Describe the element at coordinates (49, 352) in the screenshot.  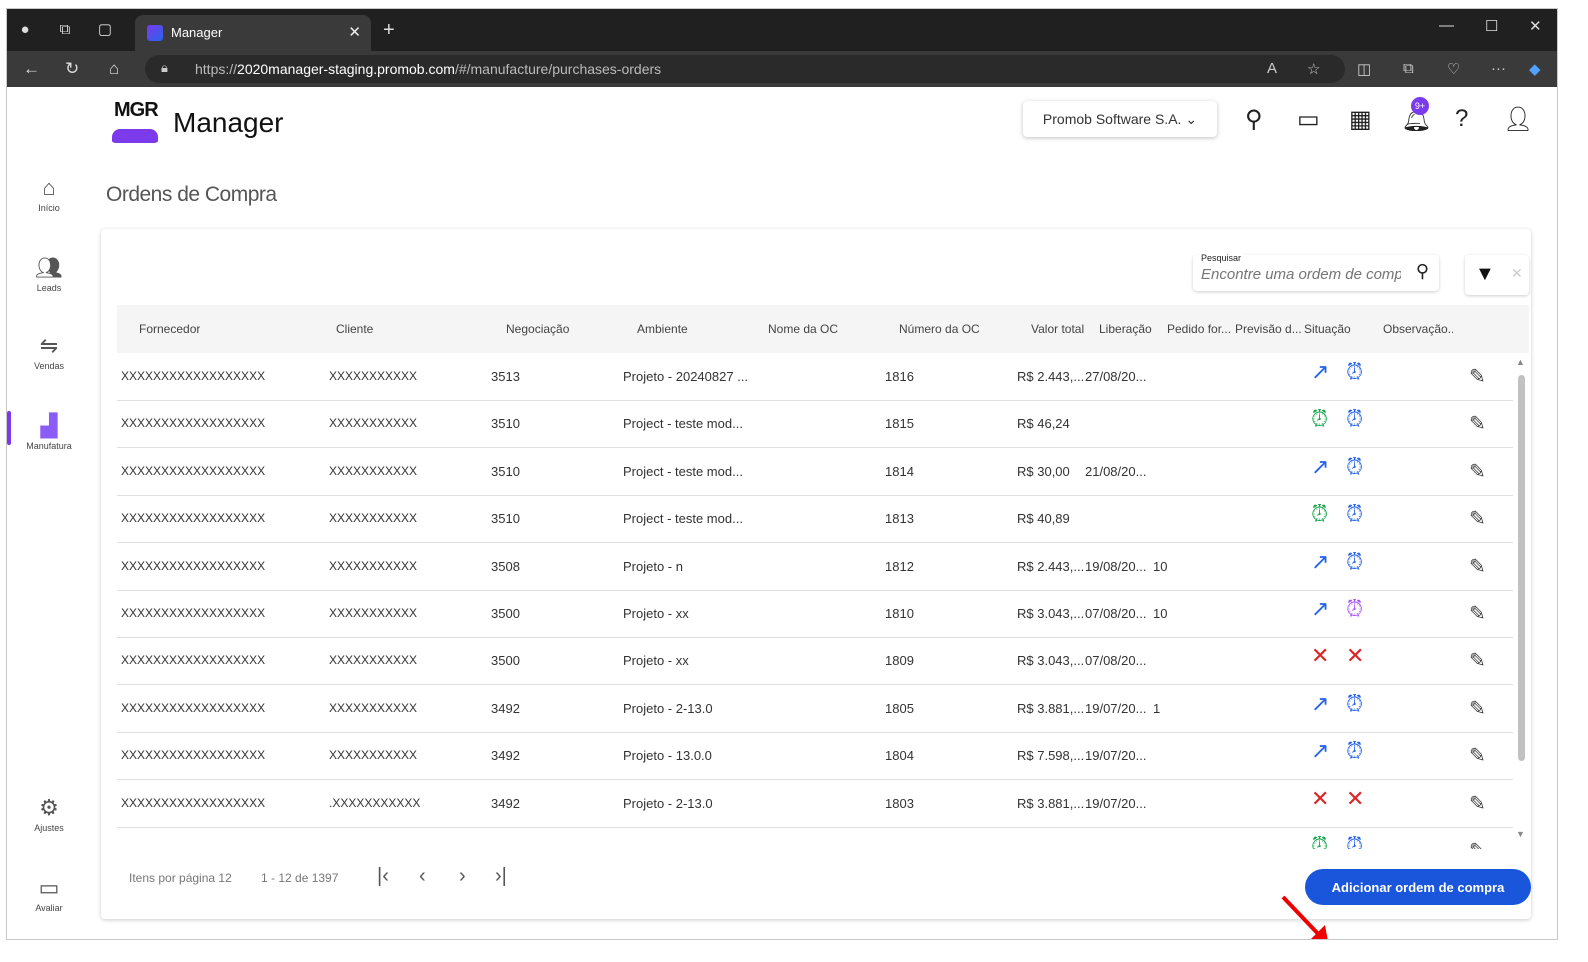
I see `sidebar-item-vendas: ⇋ Vendas` at that location.